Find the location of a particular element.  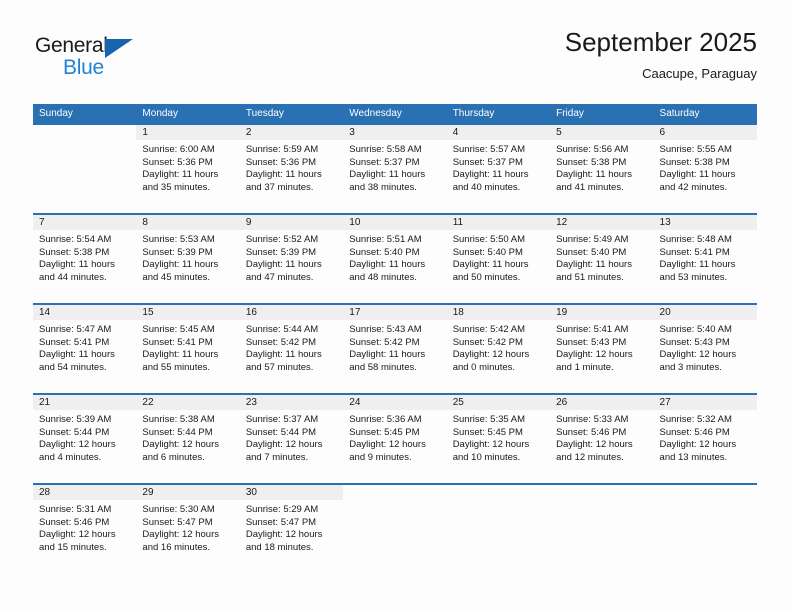

day-daylight-text: and 37 minutes. is located at coordinates (279, 187).